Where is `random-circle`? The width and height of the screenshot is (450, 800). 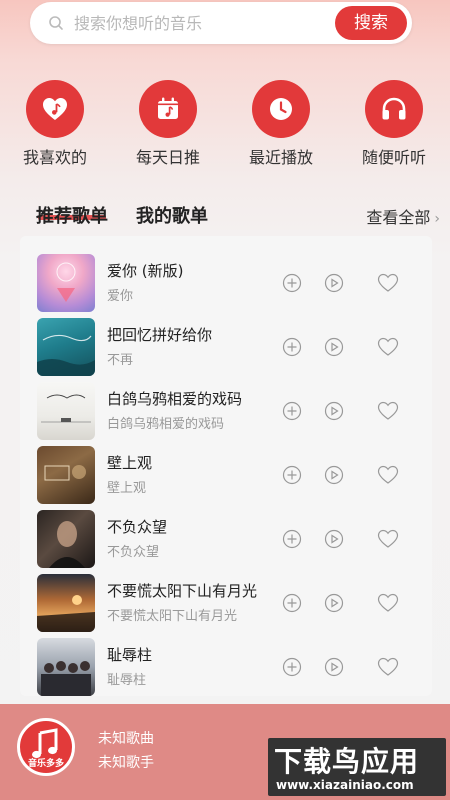 random-circle is located at coordinates (394, 109).